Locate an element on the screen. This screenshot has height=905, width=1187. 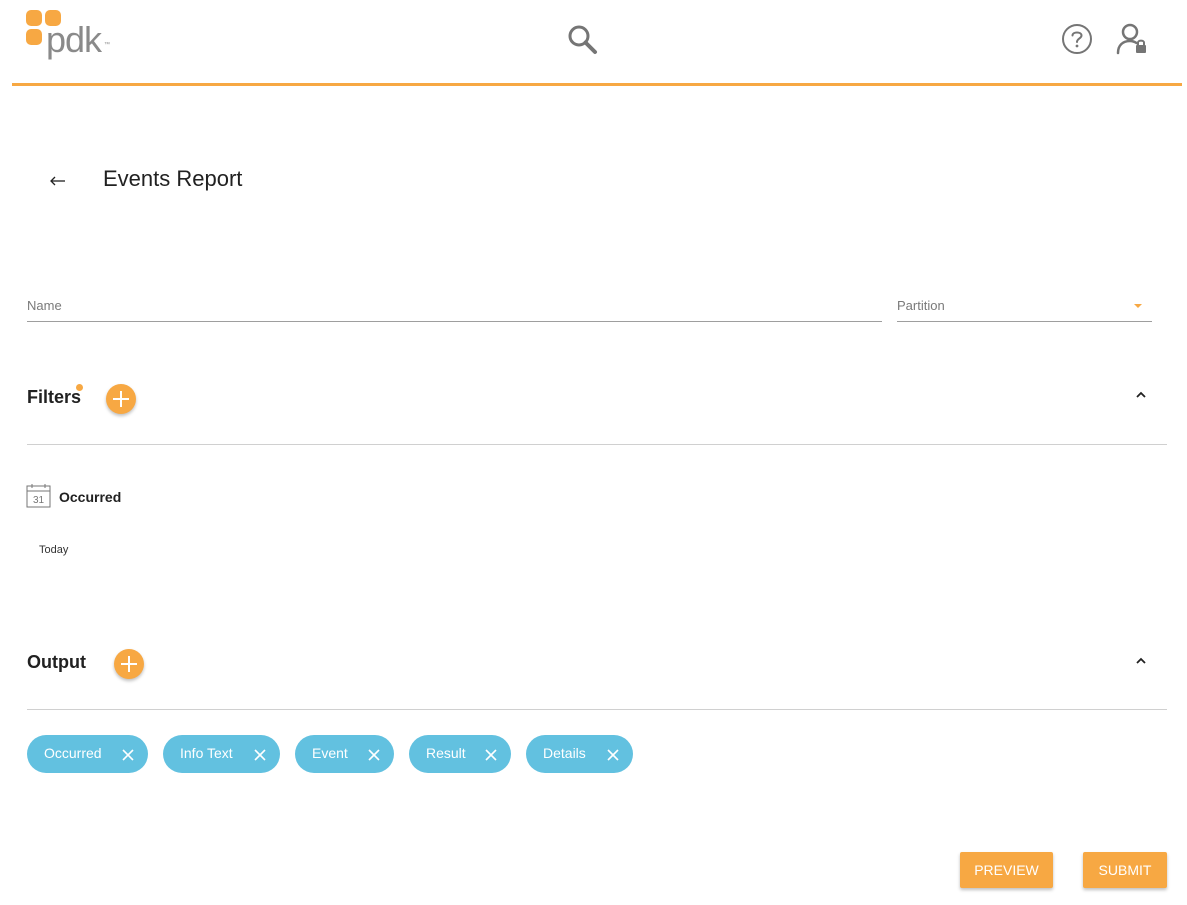
header-divider is located at coordinates (597, 84).